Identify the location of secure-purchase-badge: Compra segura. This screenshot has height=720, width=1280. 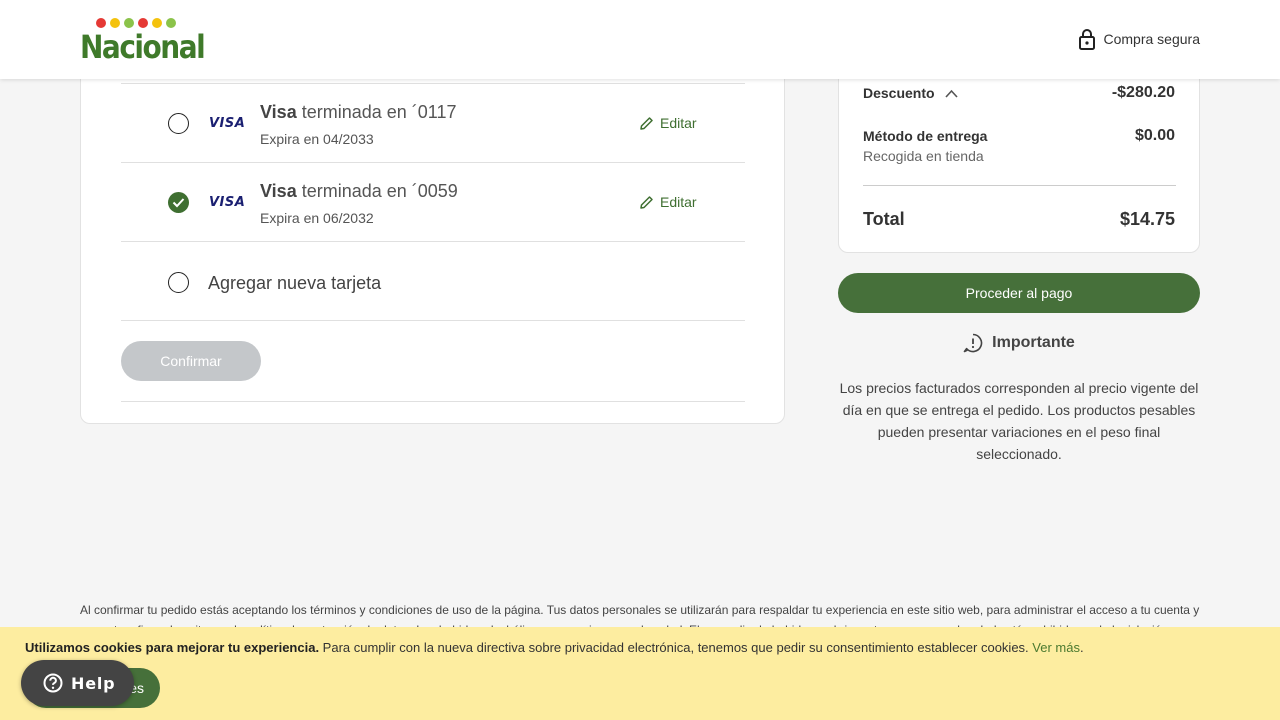
(1139, 39).